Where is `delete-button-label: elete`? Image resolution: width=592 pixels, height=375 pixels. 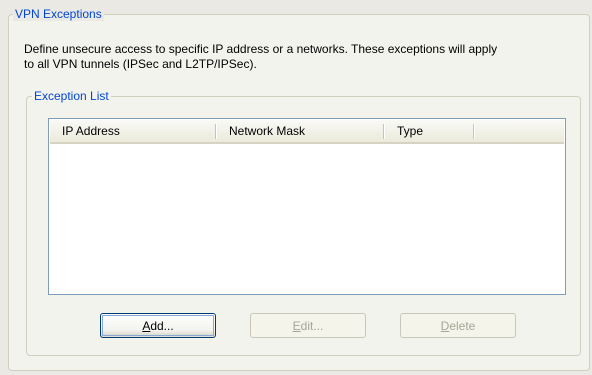
delete-button-label: elete is located at coordinates (462, 325).